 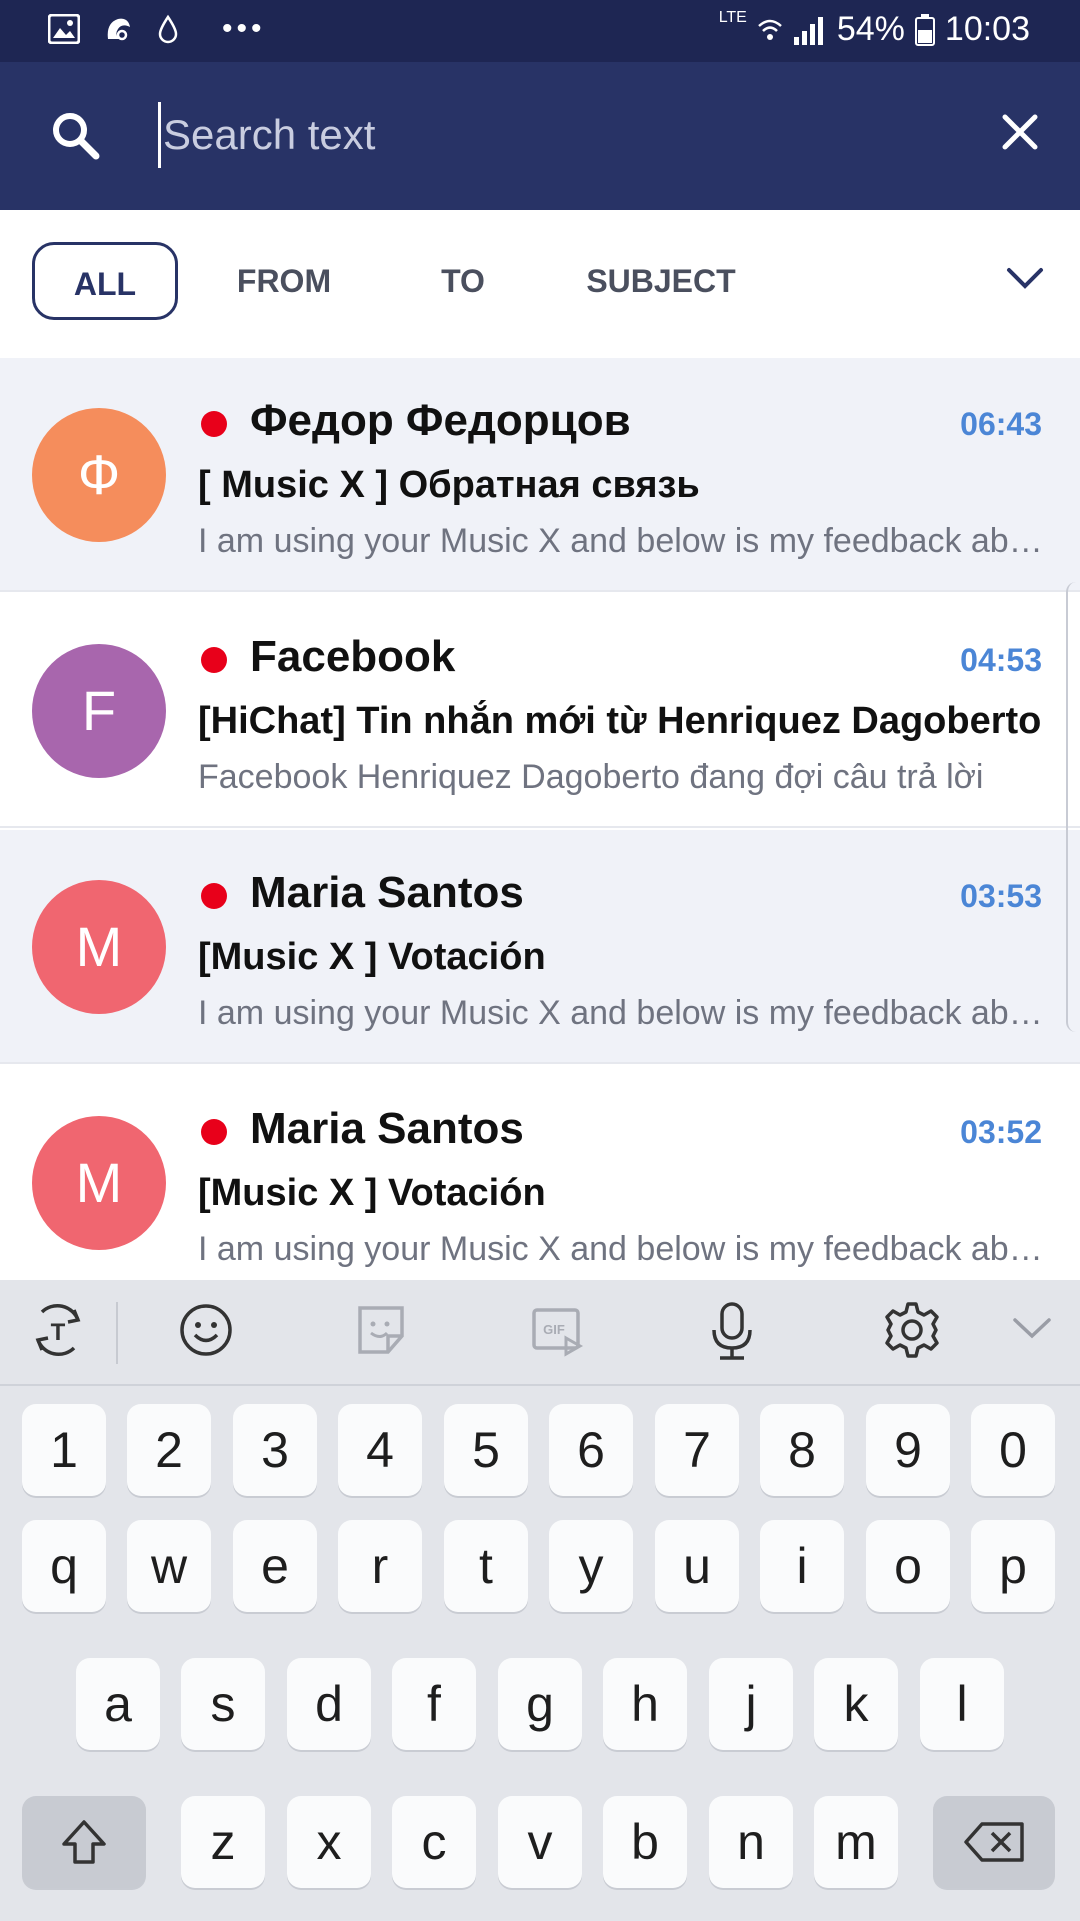 I want to click on key-r: r, so click(x=380, y=1566).